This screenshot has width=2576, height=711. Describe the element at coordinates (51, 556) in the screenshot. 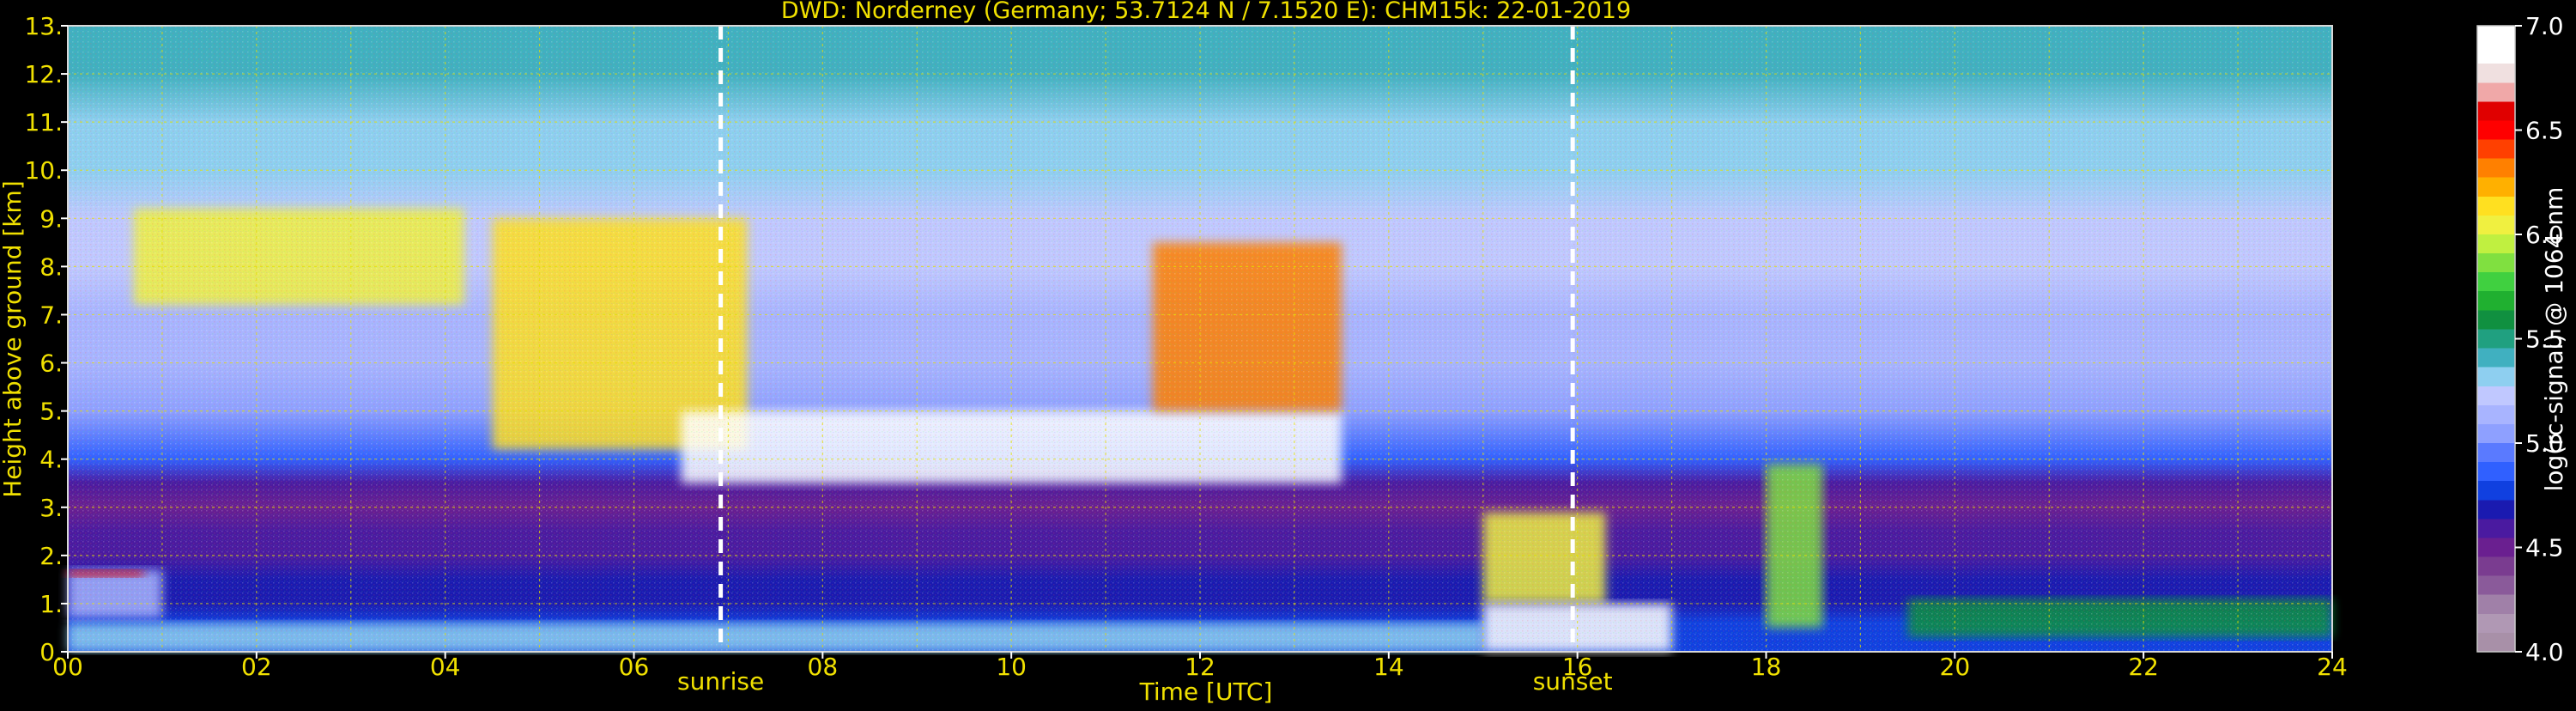

I see `y-tick-label: 2.` at that location.